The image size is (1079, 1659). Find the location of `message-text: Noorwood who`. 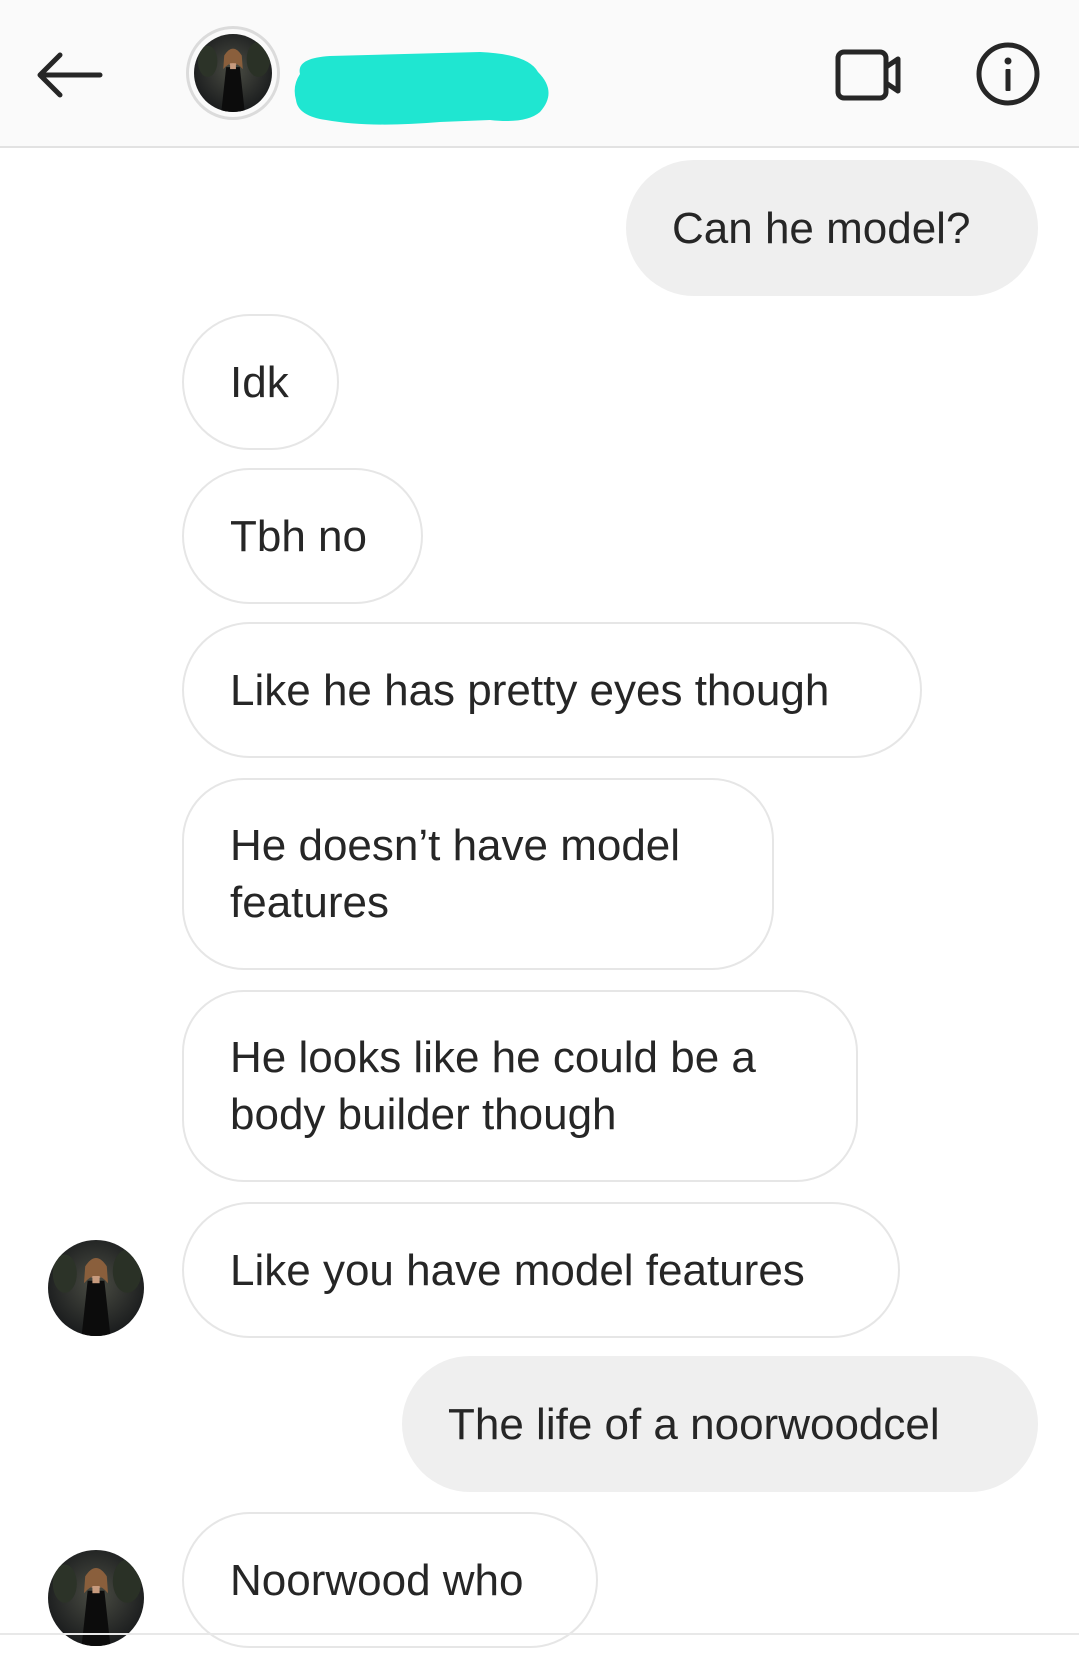

message-text: Noorwood who is located at coordinates (377, 1580).